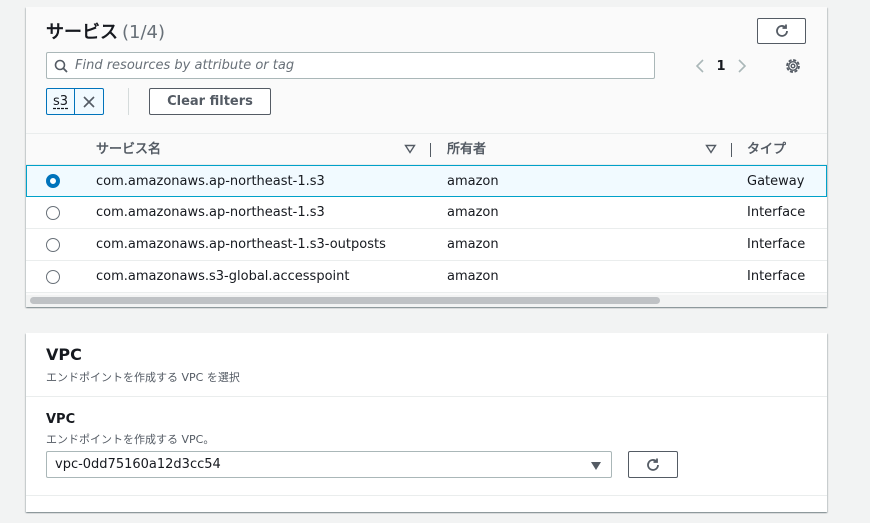 The image size is (870, 523). What do you see at coordinates (82, 32) in the screenshot?
I see `services-title-text: サービス` at bounding box center [82, 32].